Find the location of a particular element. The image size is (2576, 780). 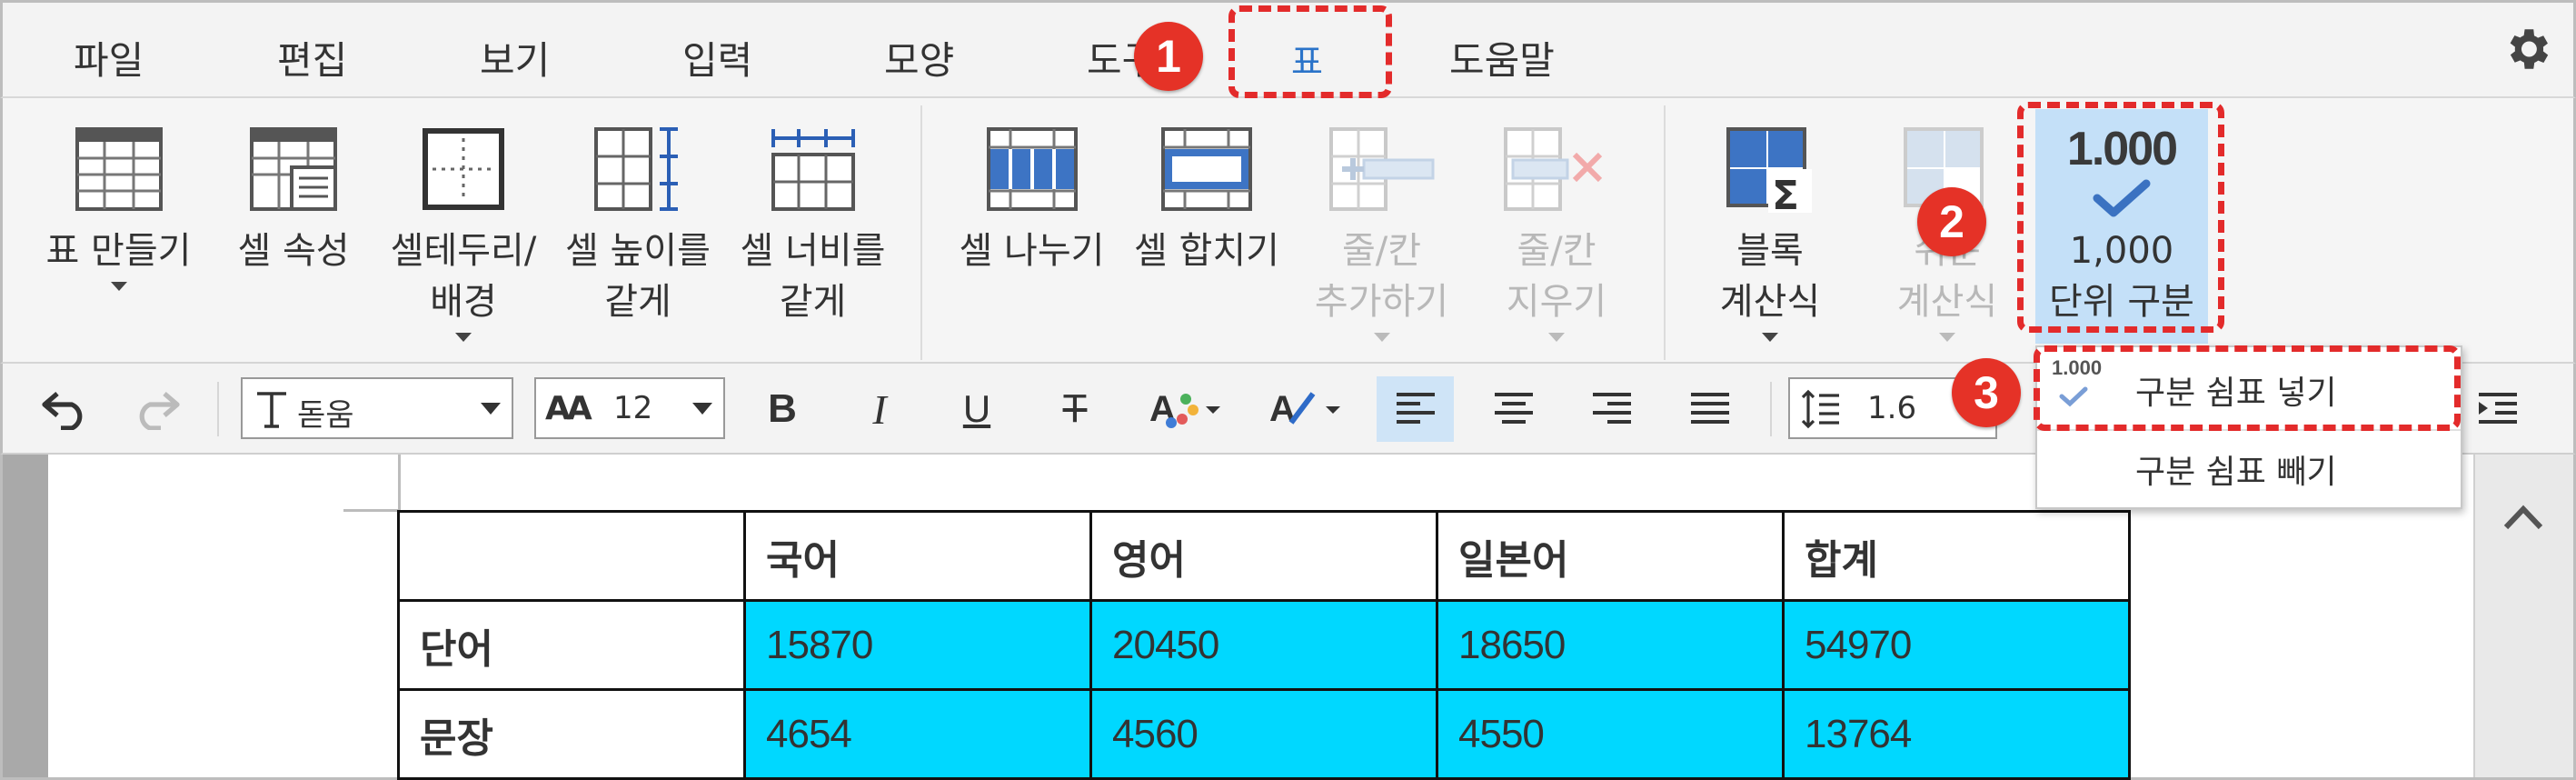

table-row: 단어 15870 20450 18650 54970 is located at coordinates (1264, 645).